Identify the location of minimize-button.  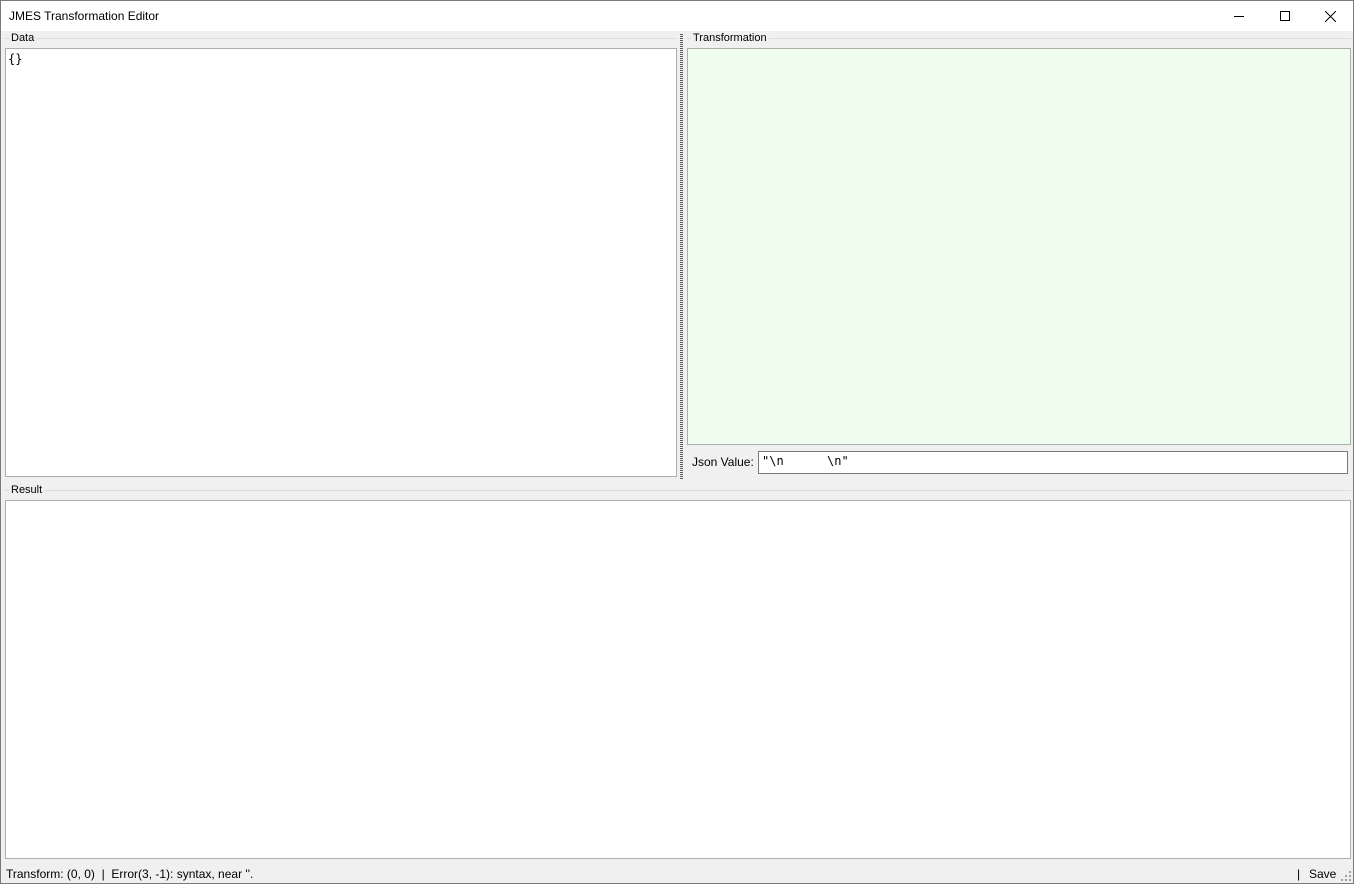
(1239, 16).